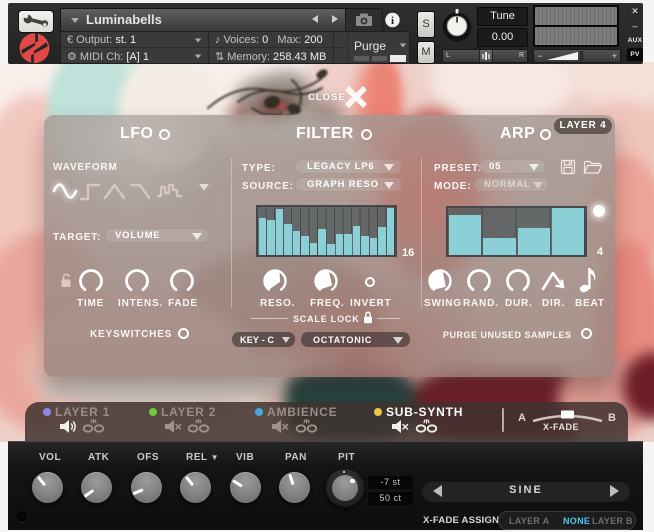  I want to click on svg-text: i, so click(392, 21).